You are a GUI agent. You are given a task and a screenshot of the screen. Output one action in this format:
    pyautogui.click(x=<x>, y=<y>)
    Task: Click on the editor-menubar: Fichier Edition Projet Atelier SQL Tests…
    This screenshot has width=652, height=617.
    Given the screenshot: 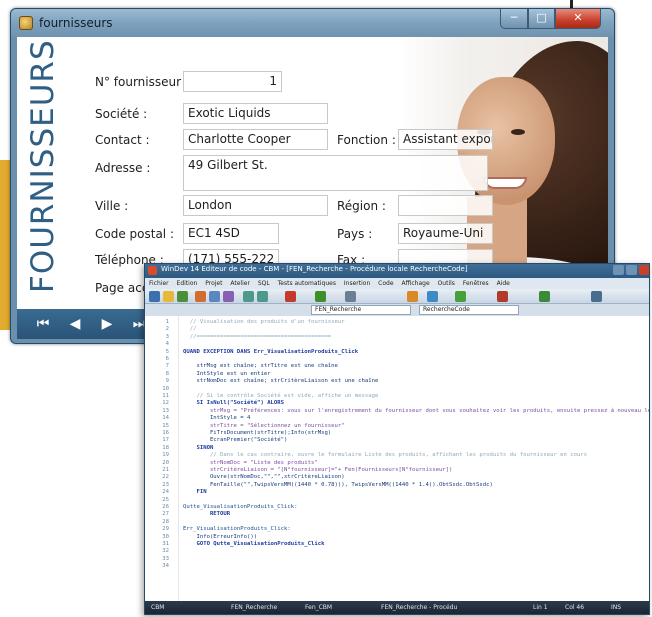 What is the action you would take?
    pyautogui.click(x=397, y=283)
    